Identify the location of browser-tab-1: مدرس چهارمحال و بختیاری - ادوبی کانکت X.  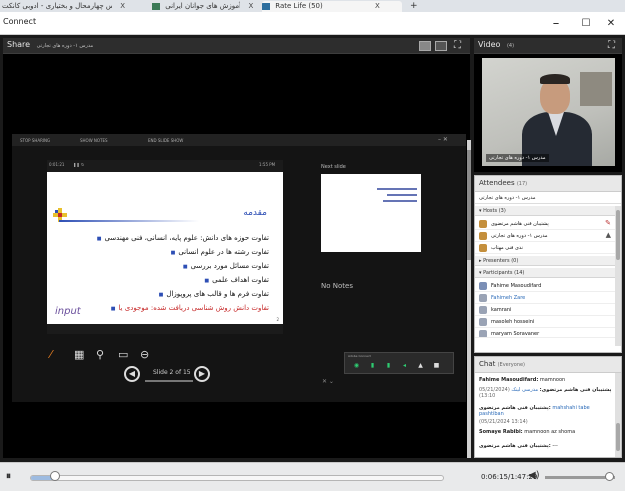
(77, 6).